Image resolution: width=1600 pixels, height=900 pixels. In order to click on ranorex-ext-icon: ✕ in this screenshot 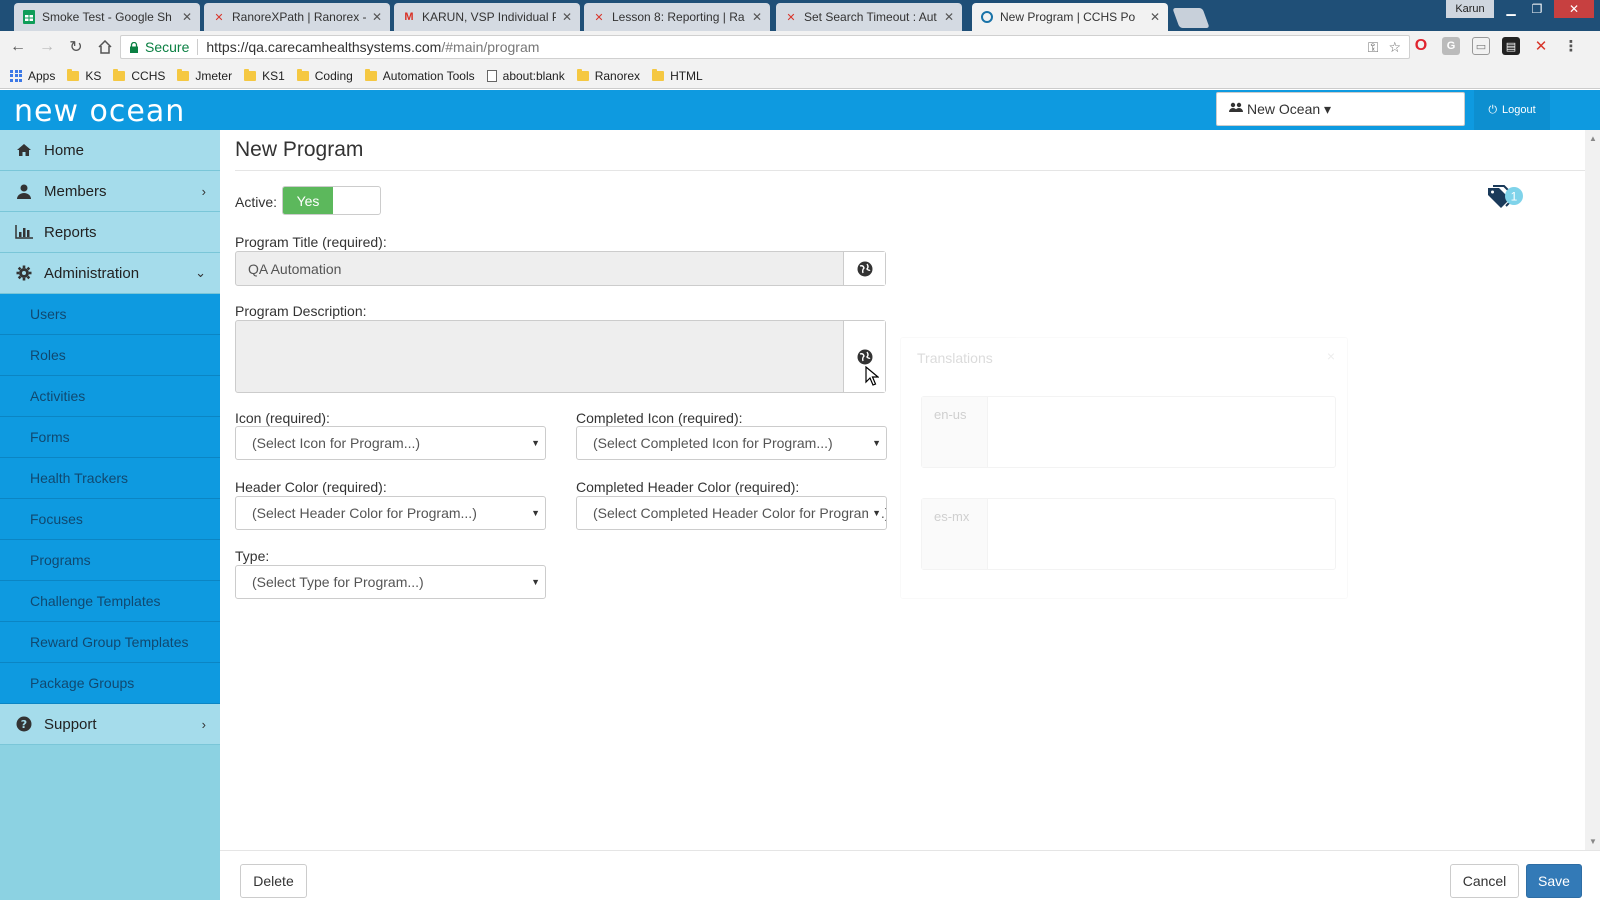, I will do `click(1541, 46)`.